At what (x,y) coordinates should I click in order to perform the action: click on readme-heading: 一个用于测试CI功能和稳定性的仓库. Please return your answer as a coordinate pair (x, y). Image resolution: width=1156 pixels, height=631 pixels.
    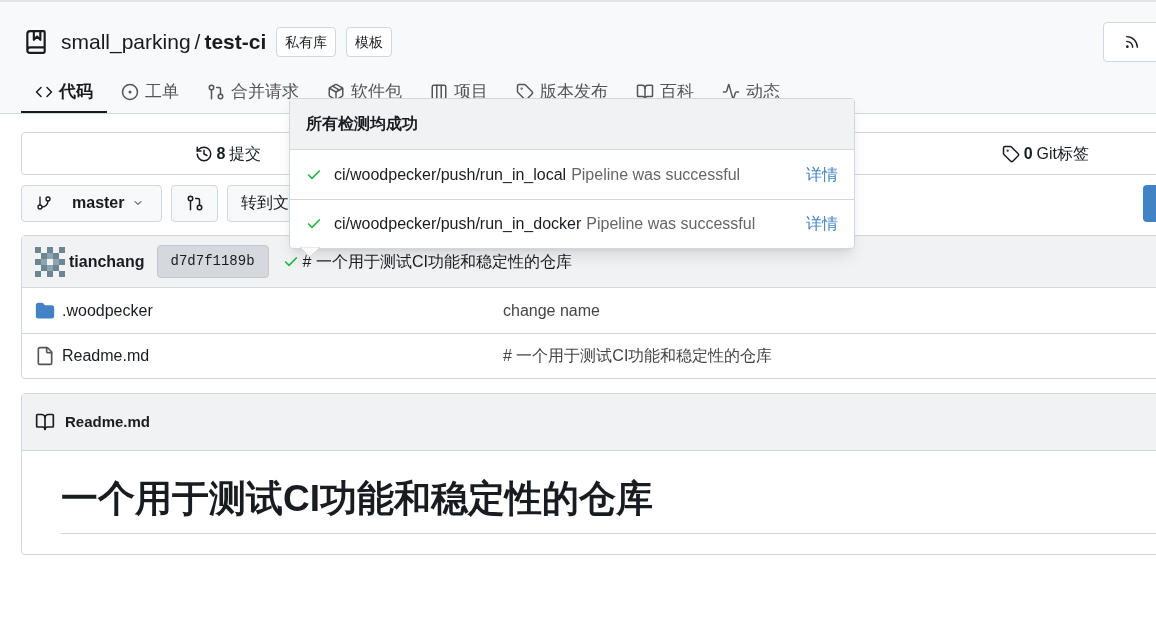
    Looking at the image, I should click on (608, 502).